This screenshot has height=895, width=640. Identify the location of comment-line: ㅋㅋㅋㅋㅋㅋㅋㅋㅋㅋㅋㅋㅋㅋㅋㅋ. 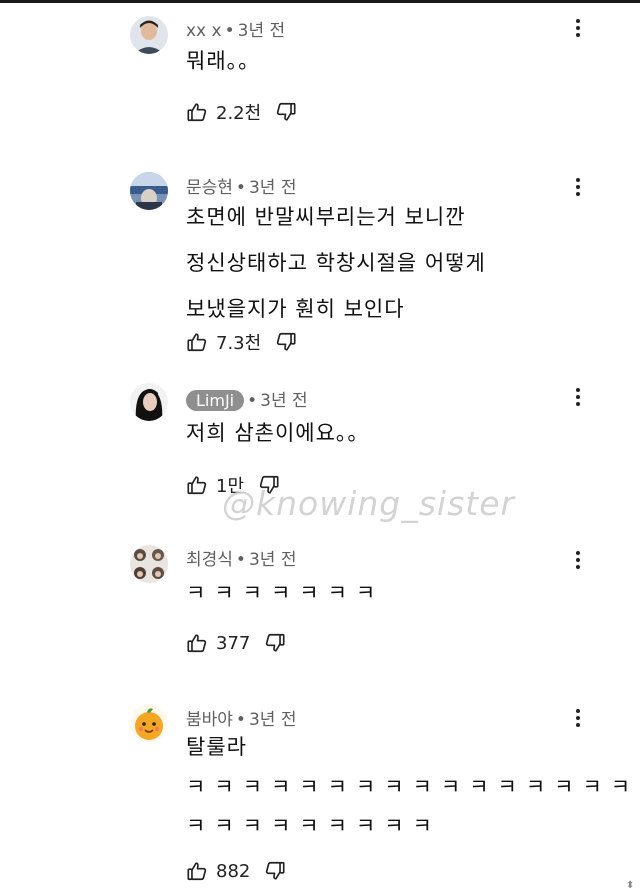
(413, 787).